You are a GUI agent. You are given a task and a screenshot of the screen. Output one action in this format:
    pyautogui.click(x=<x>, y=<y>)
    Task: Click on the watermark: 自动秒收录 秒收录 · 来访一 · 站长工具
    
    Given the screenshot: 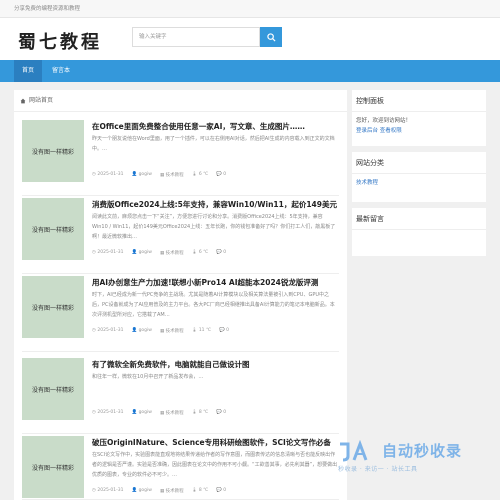 What is the action you would take?
    pyautogui.click(x=413, y=460)
    